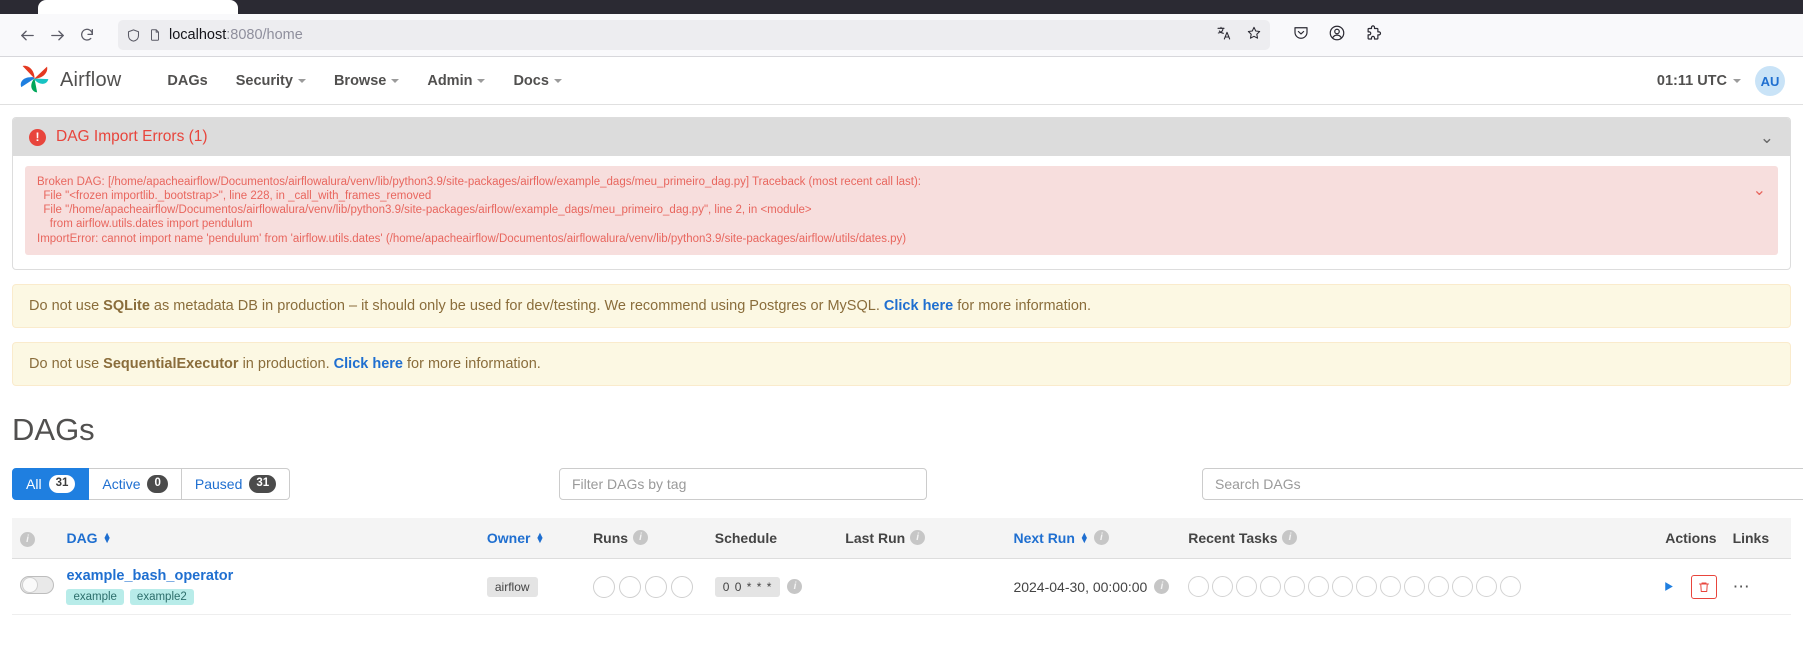  I want to click on search-dags-input: Search DAGs, so click(1502, 483).